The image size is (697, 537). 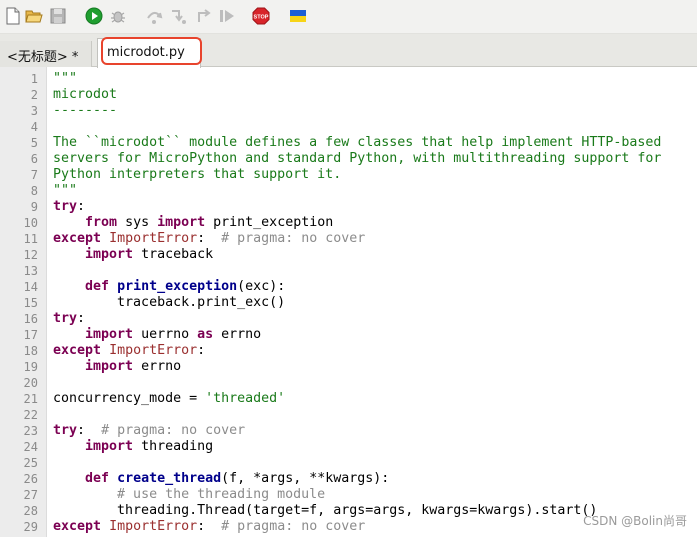 I want to click on code-line: 15 traceback.print_exc(), so click(x=348, y=303).